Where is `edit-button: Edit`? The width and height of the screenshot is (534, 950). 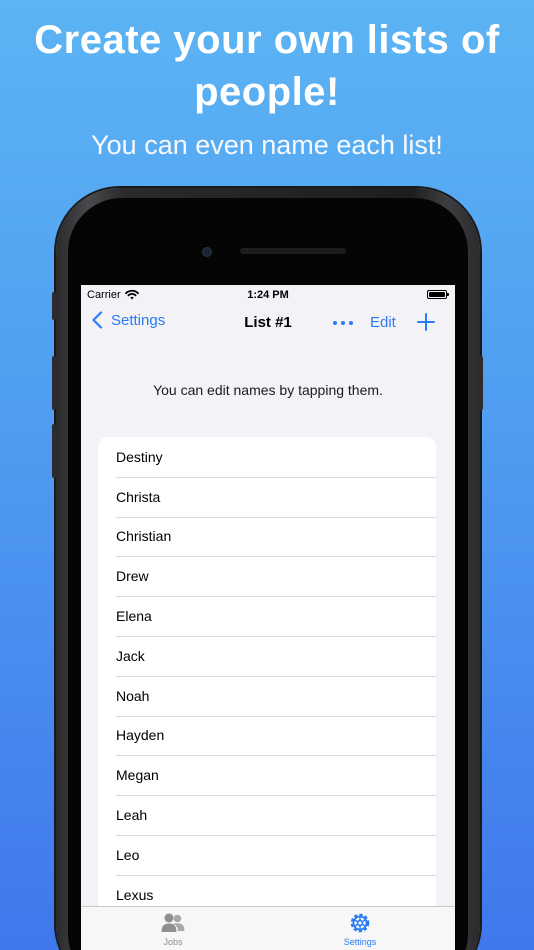
edit-button: Edit is located at coordinates (383, 322).